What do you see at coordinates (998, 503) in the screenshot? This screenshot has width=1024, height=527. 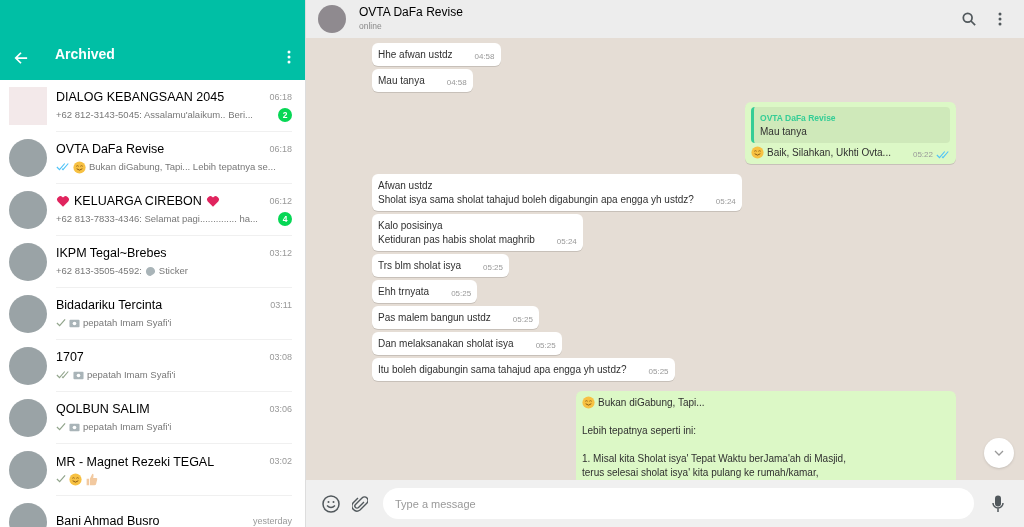 I see `microphone-icon` at bounding box center [998, 503].